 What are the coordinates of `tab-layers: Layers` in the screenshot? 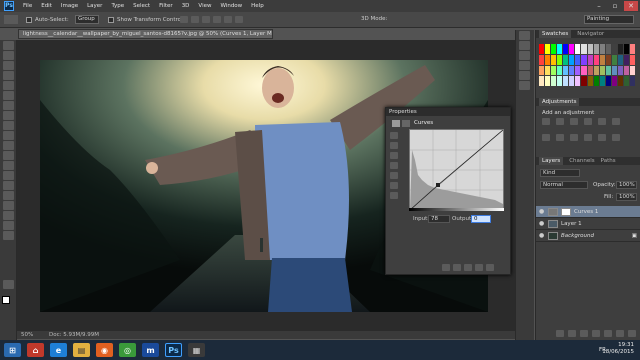 It's located at (551, 161).